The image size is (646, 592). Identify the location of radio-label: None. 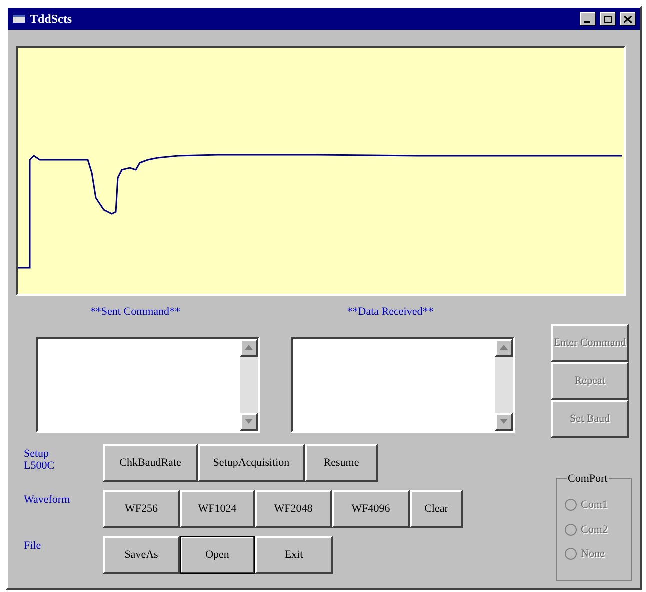
(593, 554).